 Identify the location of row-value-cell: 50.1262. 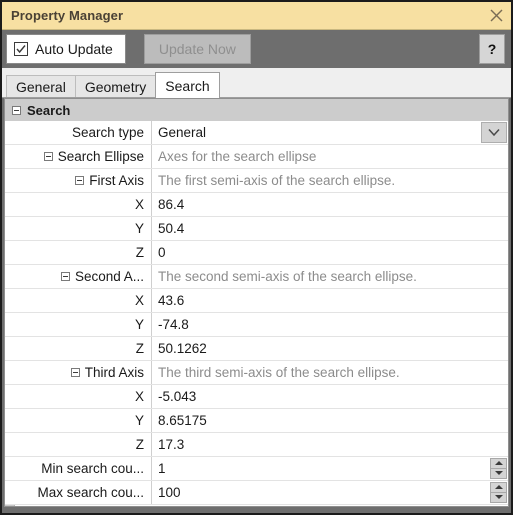
(330, 348).